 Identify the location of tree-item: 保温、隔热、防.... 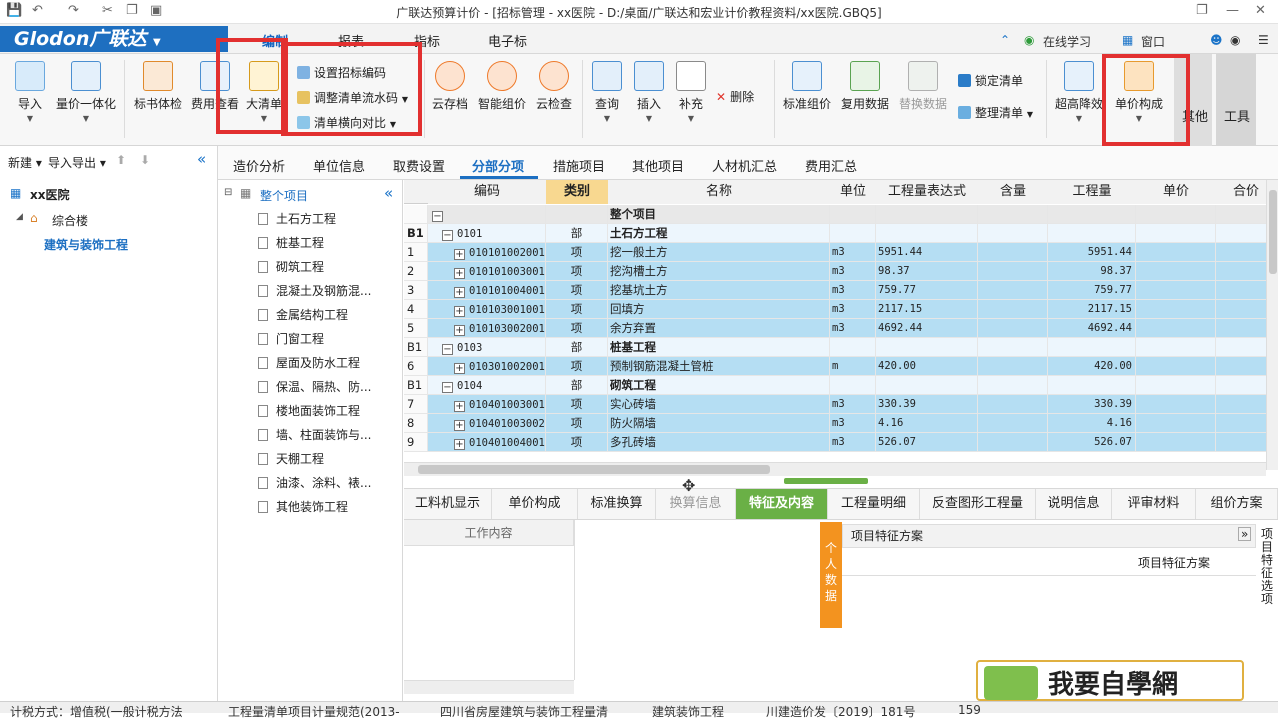
(313, 388).